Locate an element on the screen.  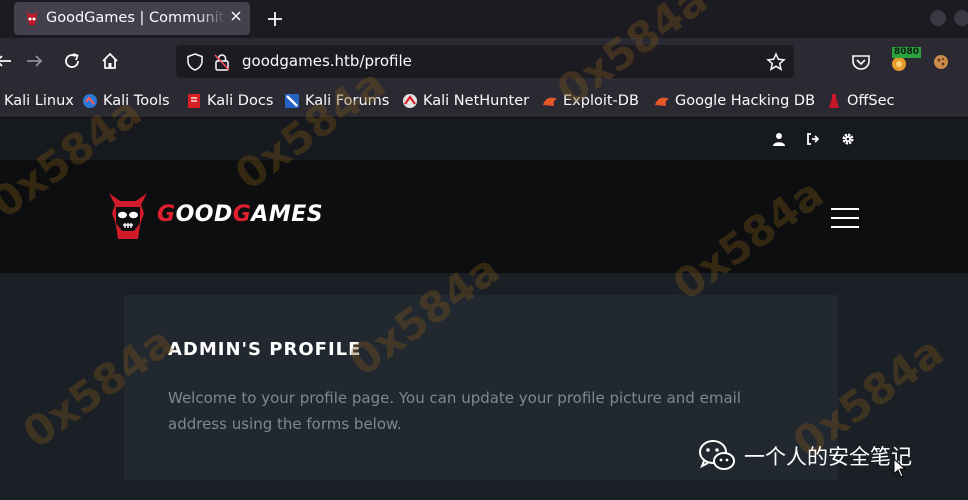
bookmark-label: Kali Docs is located at coordinates (240, 101).